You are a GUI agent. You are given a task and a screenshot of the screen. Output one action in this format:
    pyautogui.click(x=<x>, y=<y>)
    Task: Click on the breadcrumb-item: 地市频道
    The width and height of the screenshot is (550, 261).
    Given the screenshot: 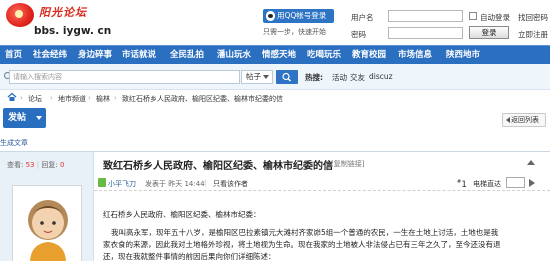 What is the action you would take?
    pyautogui.click(x=72, y=99)
    